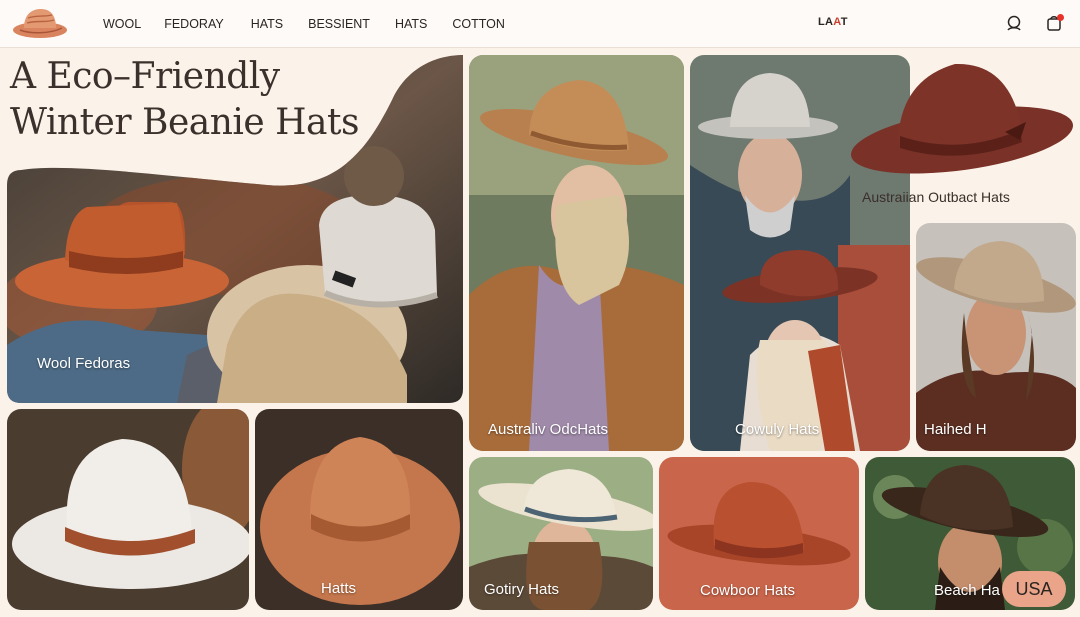  What do you see at coordinates (955, 429) in the screenshot?
I see `card-label-haihed: Haihed H` at bounding box center [955, 429].